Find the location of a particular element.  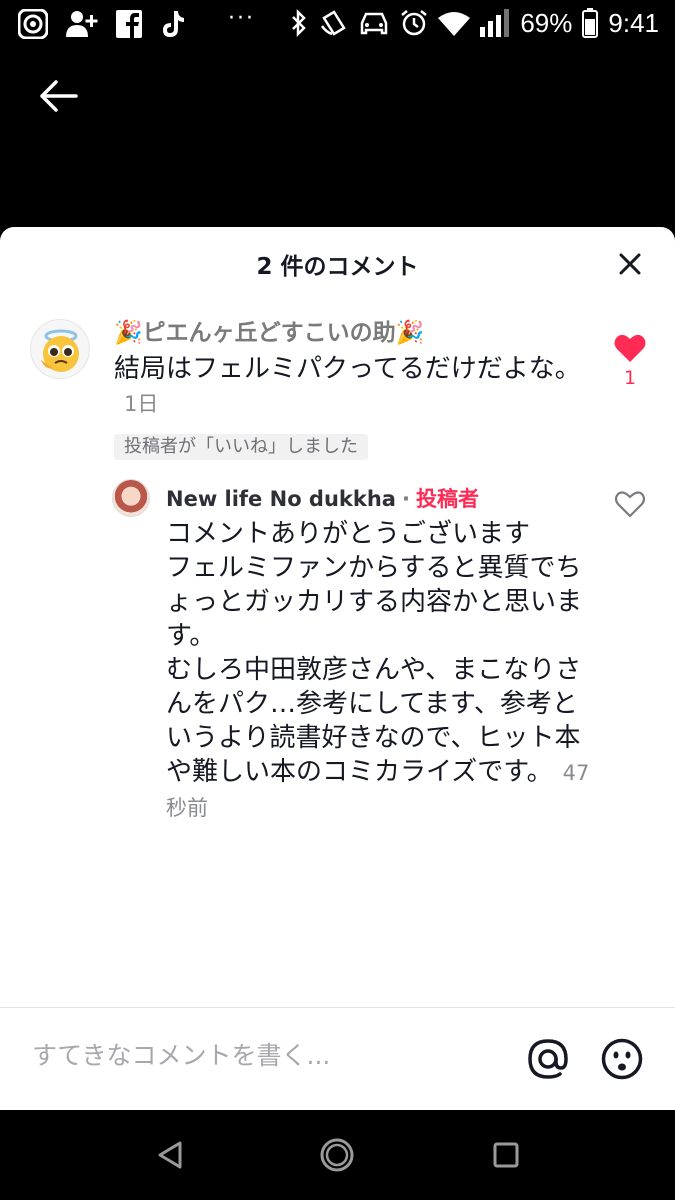

author-tag: 投稿者 is located at coordinates (447, 499).